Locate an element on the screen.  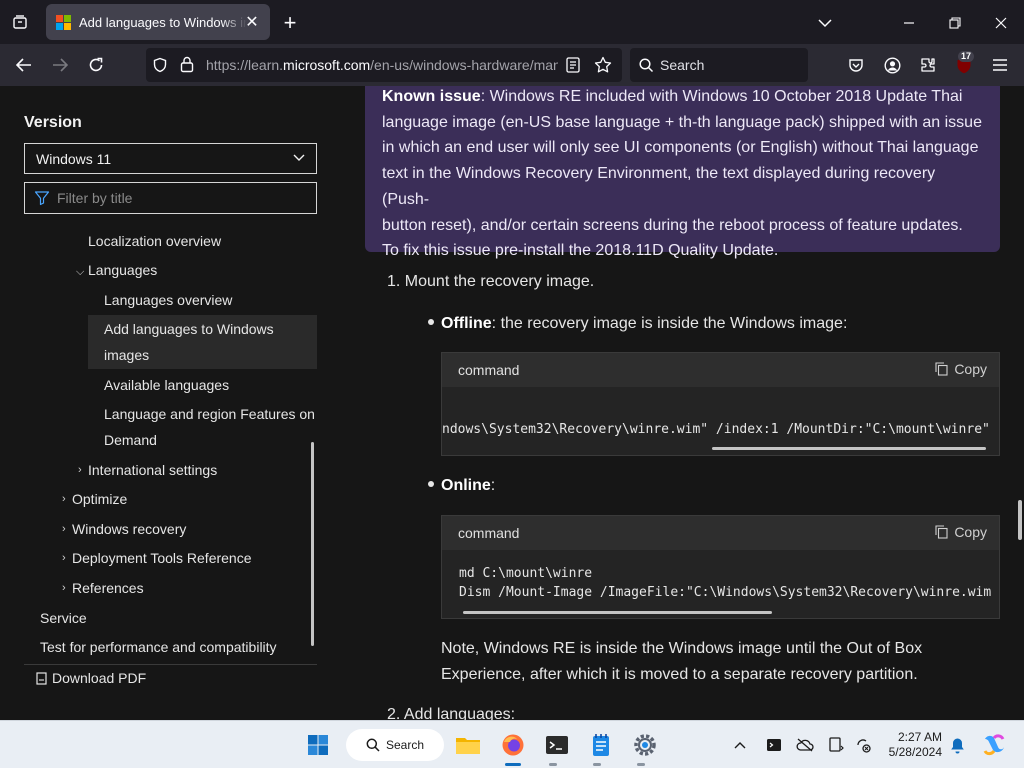
known-issue-label: Known issue is located at coordinates (431, 96).